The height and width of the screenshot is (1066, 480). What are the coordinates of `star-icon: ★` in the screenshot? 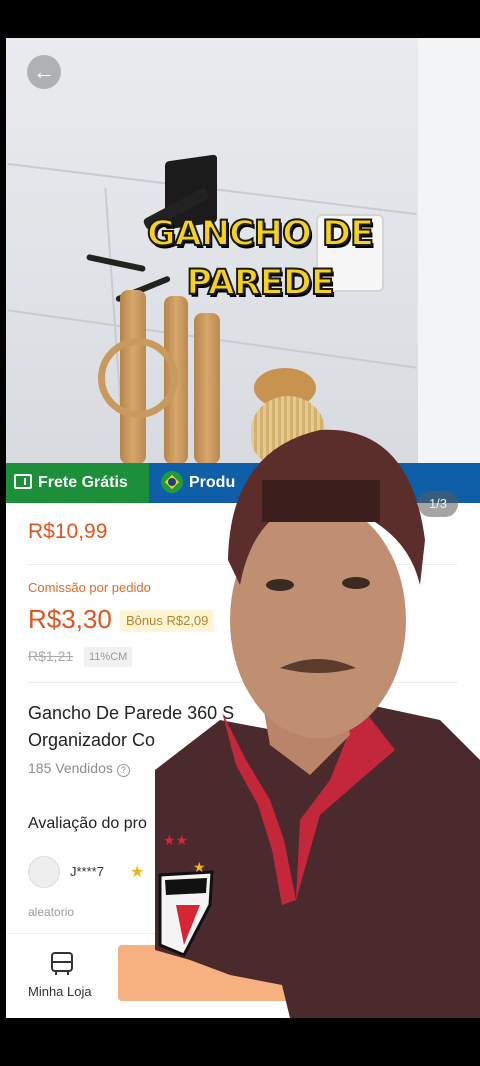 It's located at (137, 872).